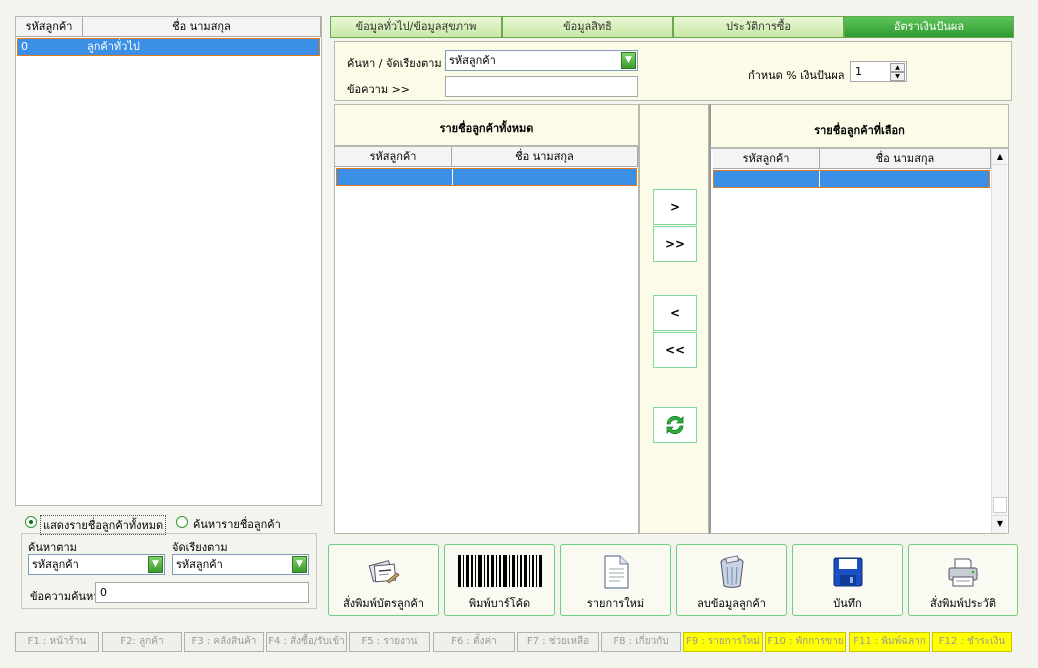 The height and width of the screenshot is (668, 1038). Describe the element at coordinates (858, 71) in the screenshot. I see `dividend-value: 1` at that location.